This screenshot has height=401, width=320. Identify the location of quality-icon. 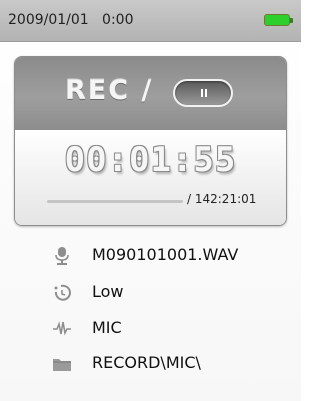
(62, 292).